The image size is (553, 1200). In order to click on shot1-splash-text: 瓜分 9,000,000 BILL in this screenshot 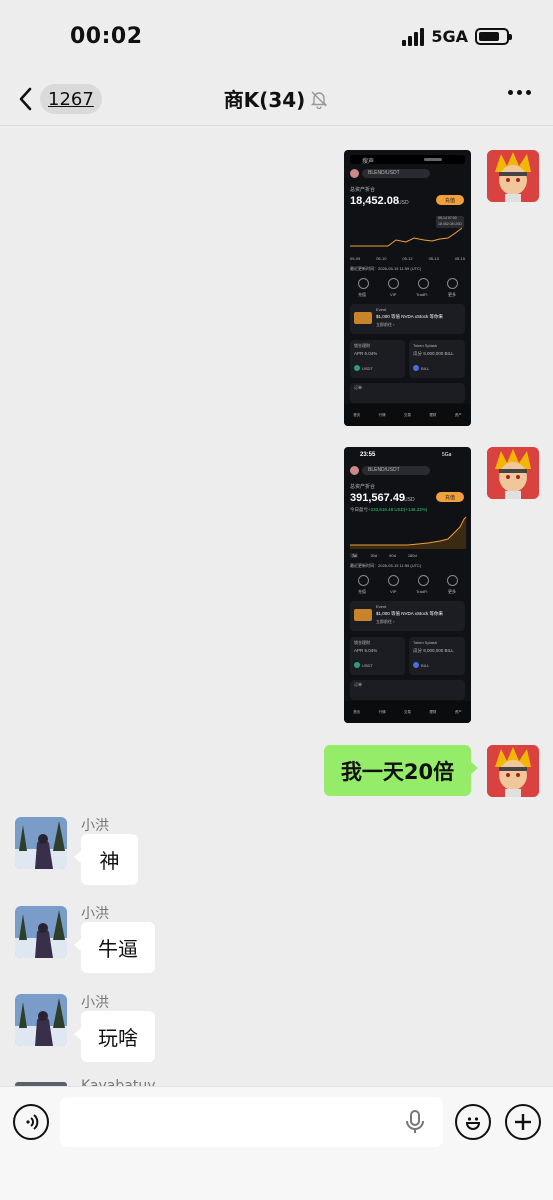, I will do `click(433, 353)`.